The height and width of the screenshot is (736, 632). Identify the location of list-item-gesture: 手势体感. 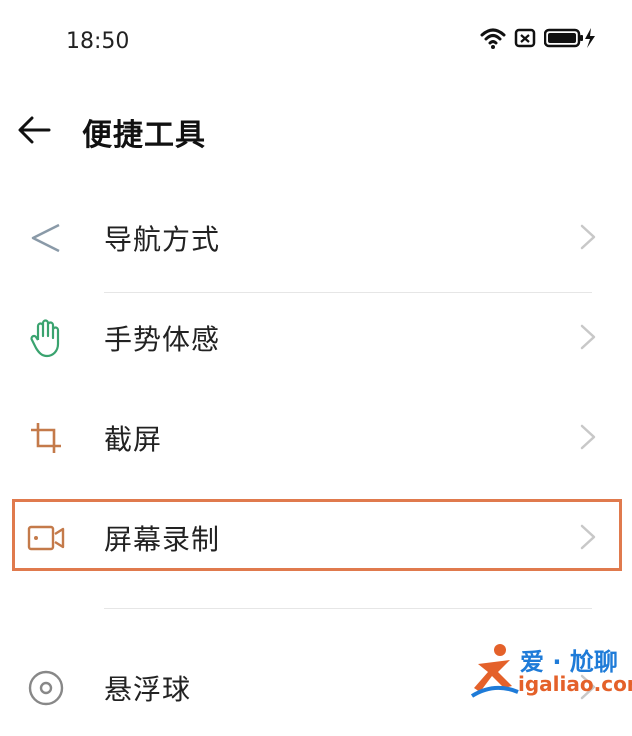
(316, 336).